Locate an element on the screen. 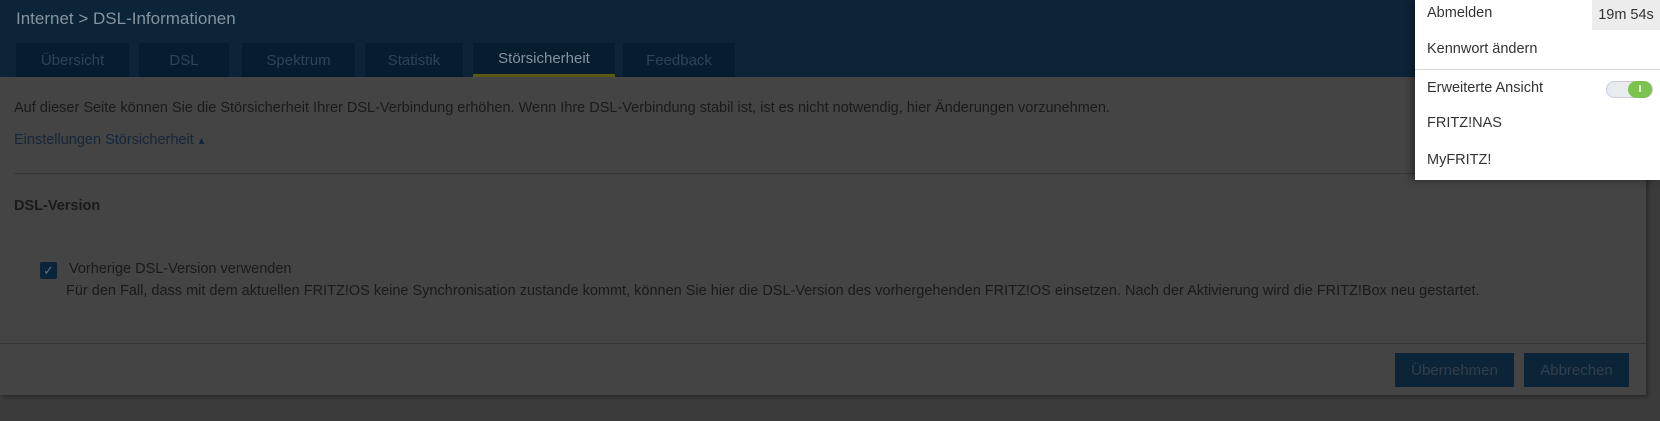  previous-dsl-version-checkbox: ✓ is located at coordinates (48, 270).